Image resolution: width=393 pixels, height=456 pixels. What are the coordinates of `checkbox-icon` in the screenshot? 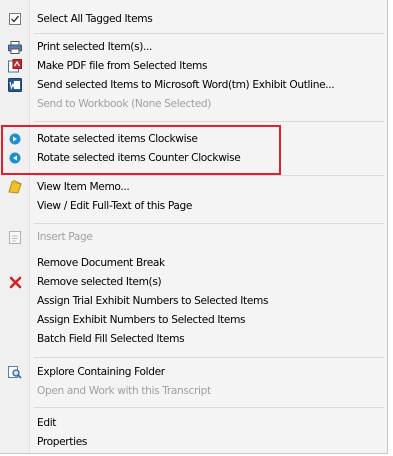 It's located at (15, 19).